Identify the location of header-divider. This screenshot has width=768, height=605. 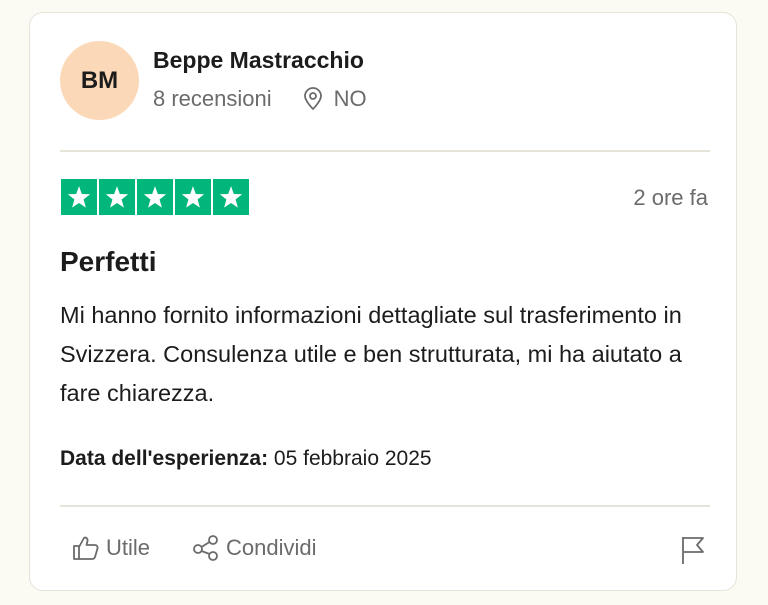
(385, 151).